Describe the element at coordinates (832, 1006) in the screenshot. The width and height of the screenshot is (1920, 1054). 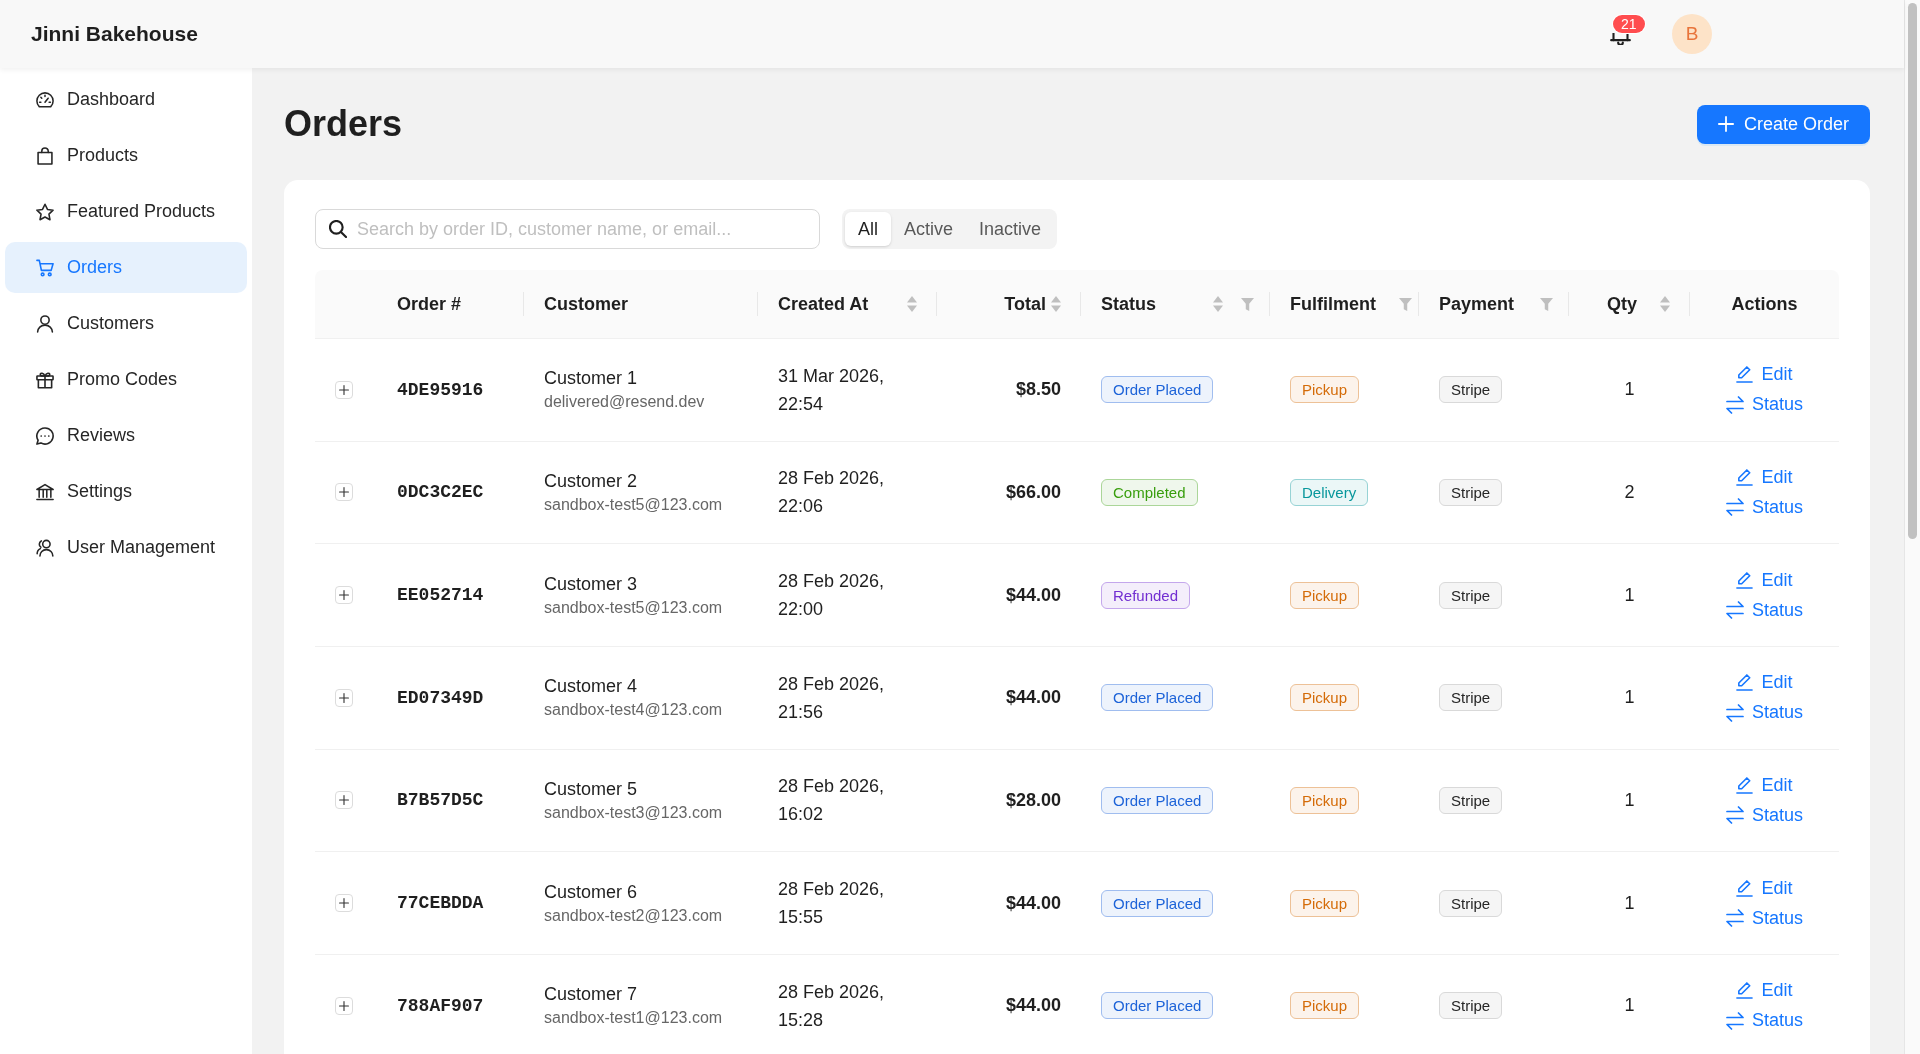
I see `created-at: 28 Feb 2026, 15:28` at that location.